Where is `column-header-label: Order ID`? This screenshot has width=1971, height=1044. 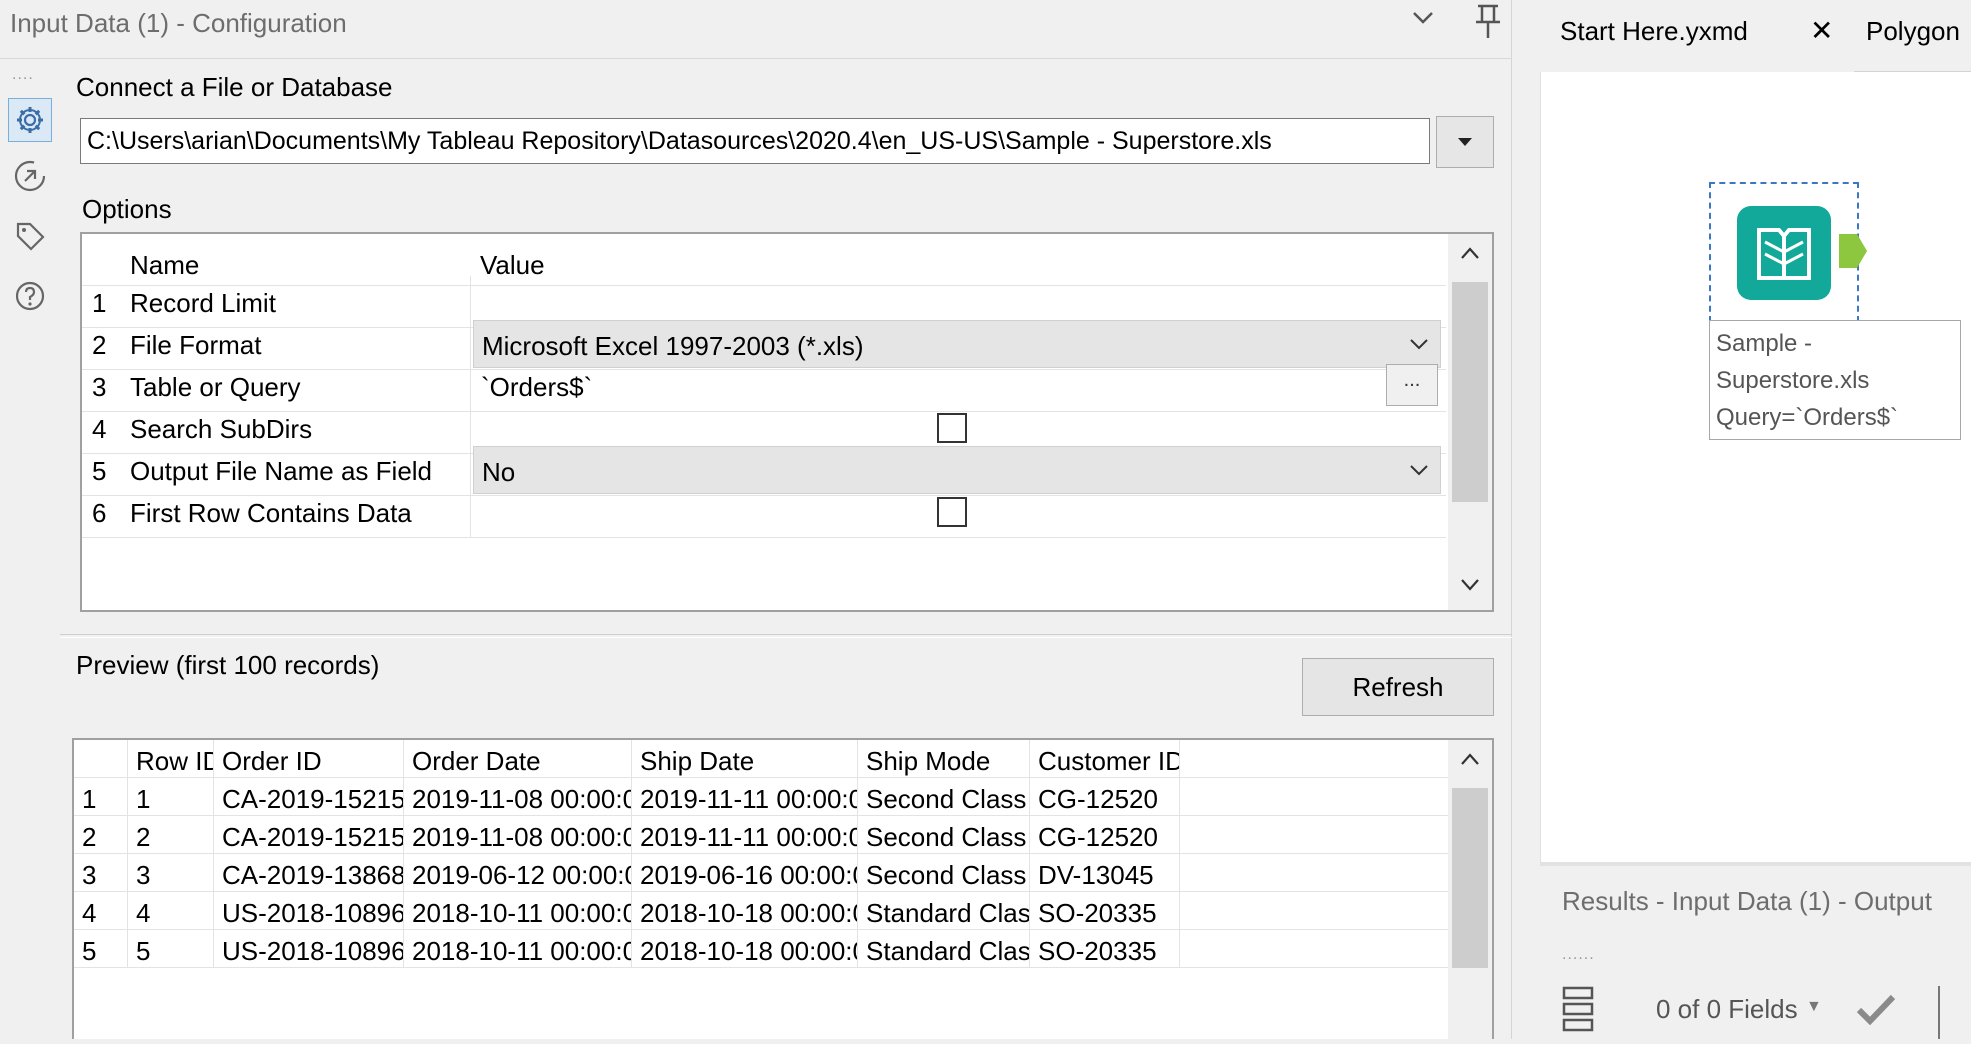
column-header-label: Order ID is located at coordinates (272, 761).